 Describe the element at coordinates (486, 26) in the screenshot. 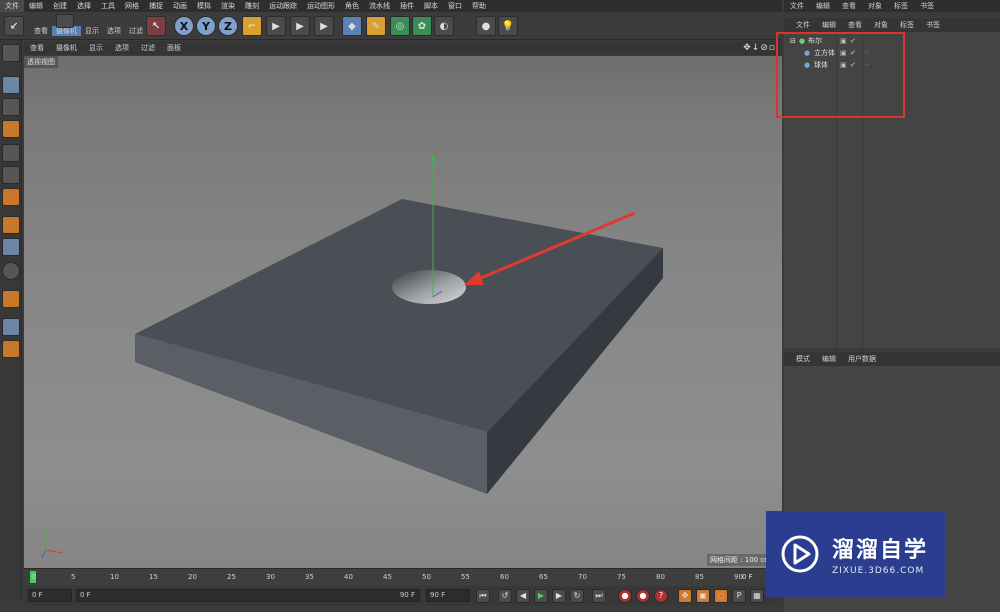

I see `camera-icon: ●` at that location.